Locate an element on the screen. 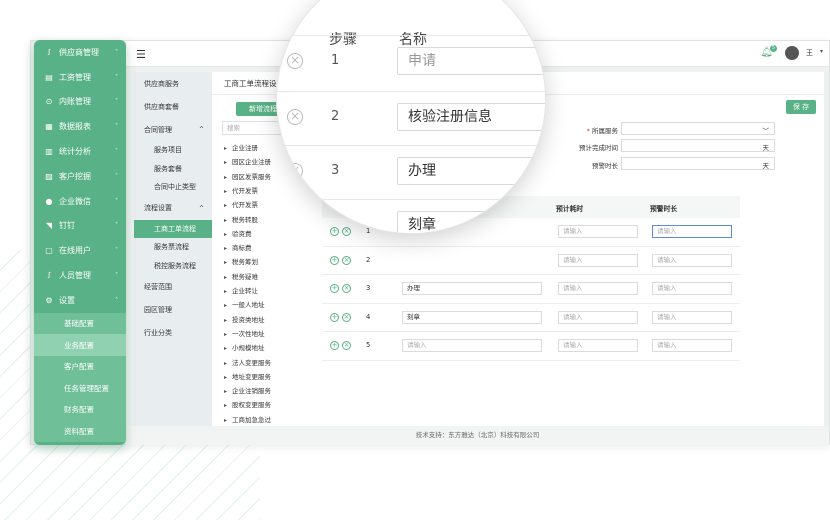 This screenshot has width=830, height=520. tree-item: 商标费 is located at coordinates (238, 247).